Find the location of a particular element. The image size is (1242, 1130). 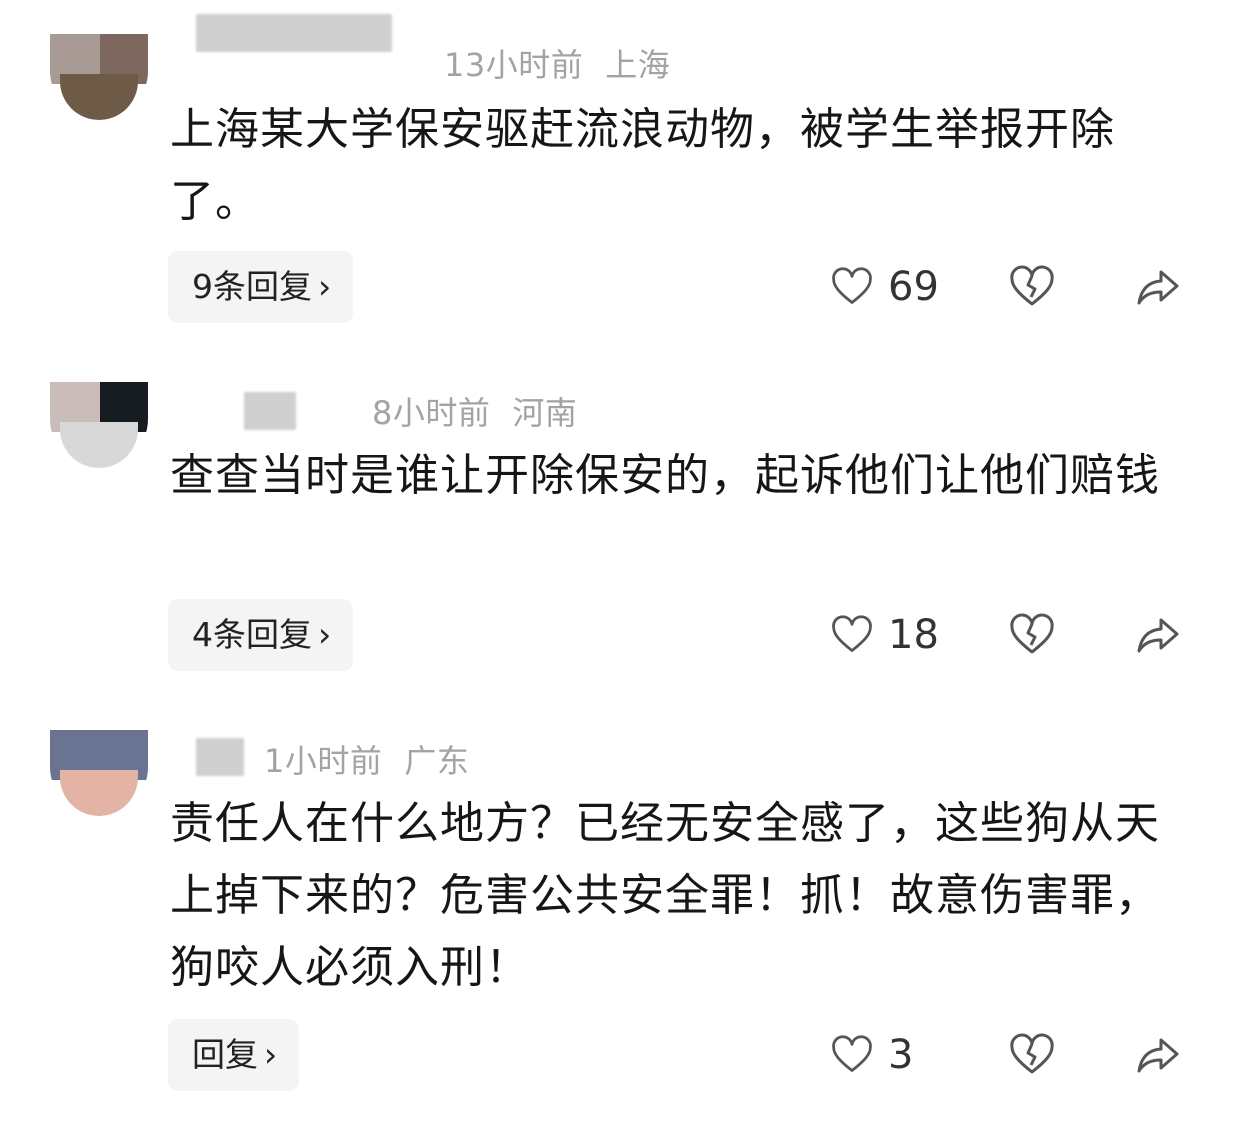

comment-actions: 18 is located at coordinates (621, 635).